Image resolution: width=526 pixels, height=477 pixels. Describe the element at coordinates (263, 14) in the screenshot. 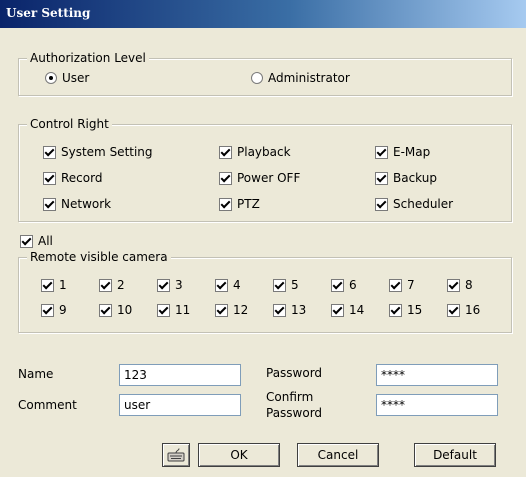

I see `title-bar: User Setting` at that location.